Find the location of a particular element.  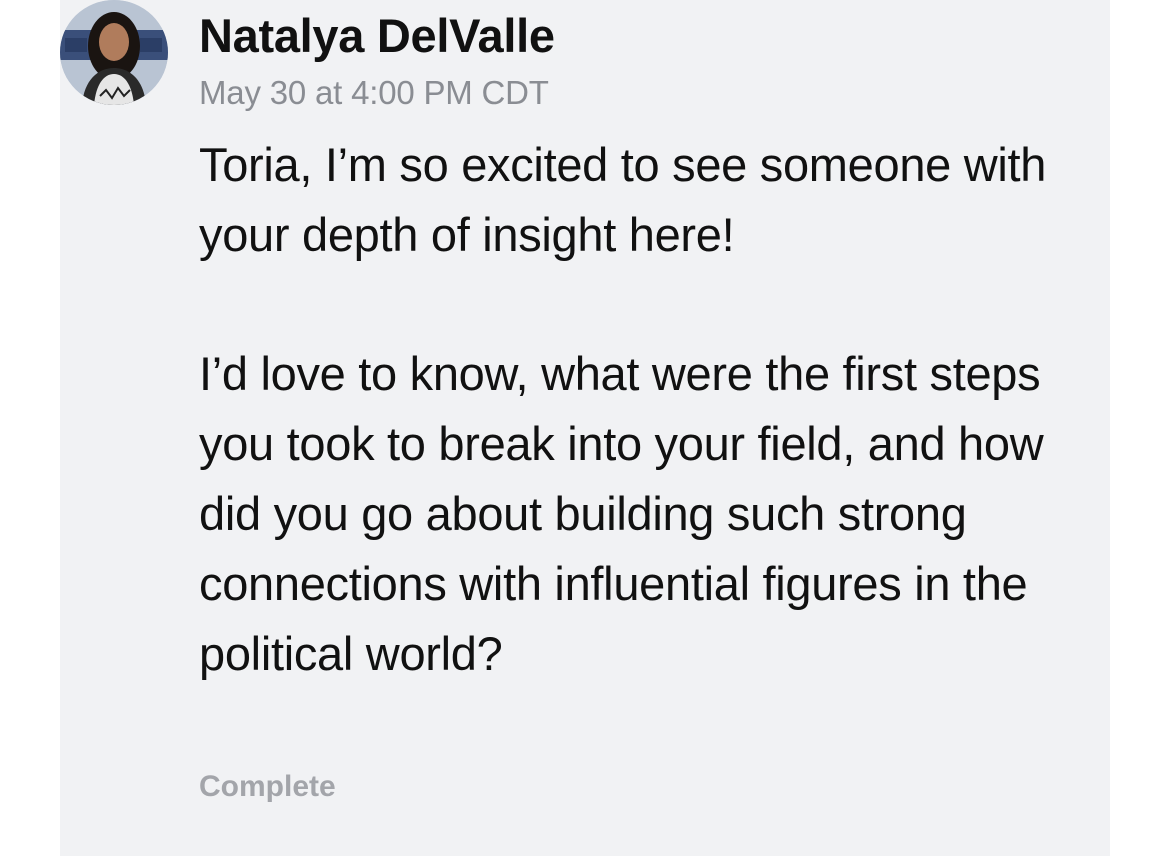

avatar-photo-icon is located at coordinates (114, 52).